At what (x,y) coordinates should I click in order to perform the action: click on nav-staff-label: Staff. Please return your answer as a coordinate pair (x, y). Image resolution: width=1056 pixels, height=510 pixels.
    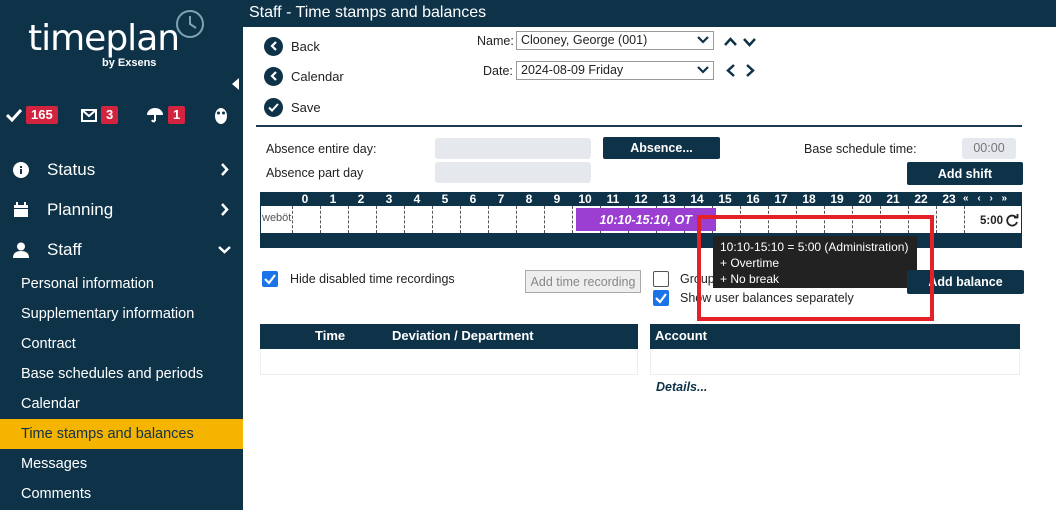
    Looking at the image, I should click on (64, 249).